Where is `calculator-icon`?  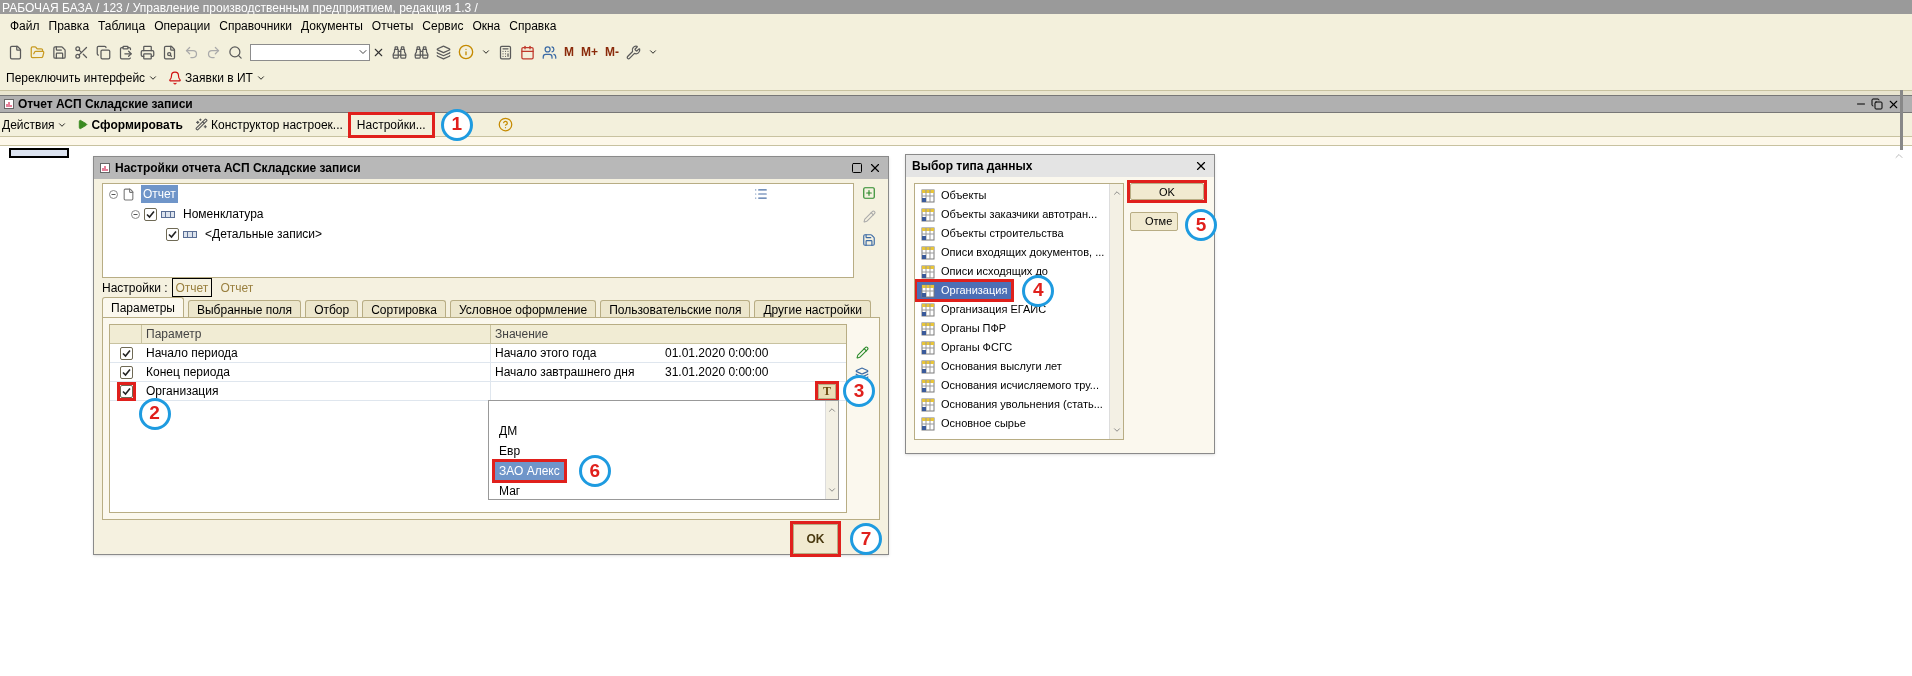 calculator-icon is located at coordinates (505, 52).